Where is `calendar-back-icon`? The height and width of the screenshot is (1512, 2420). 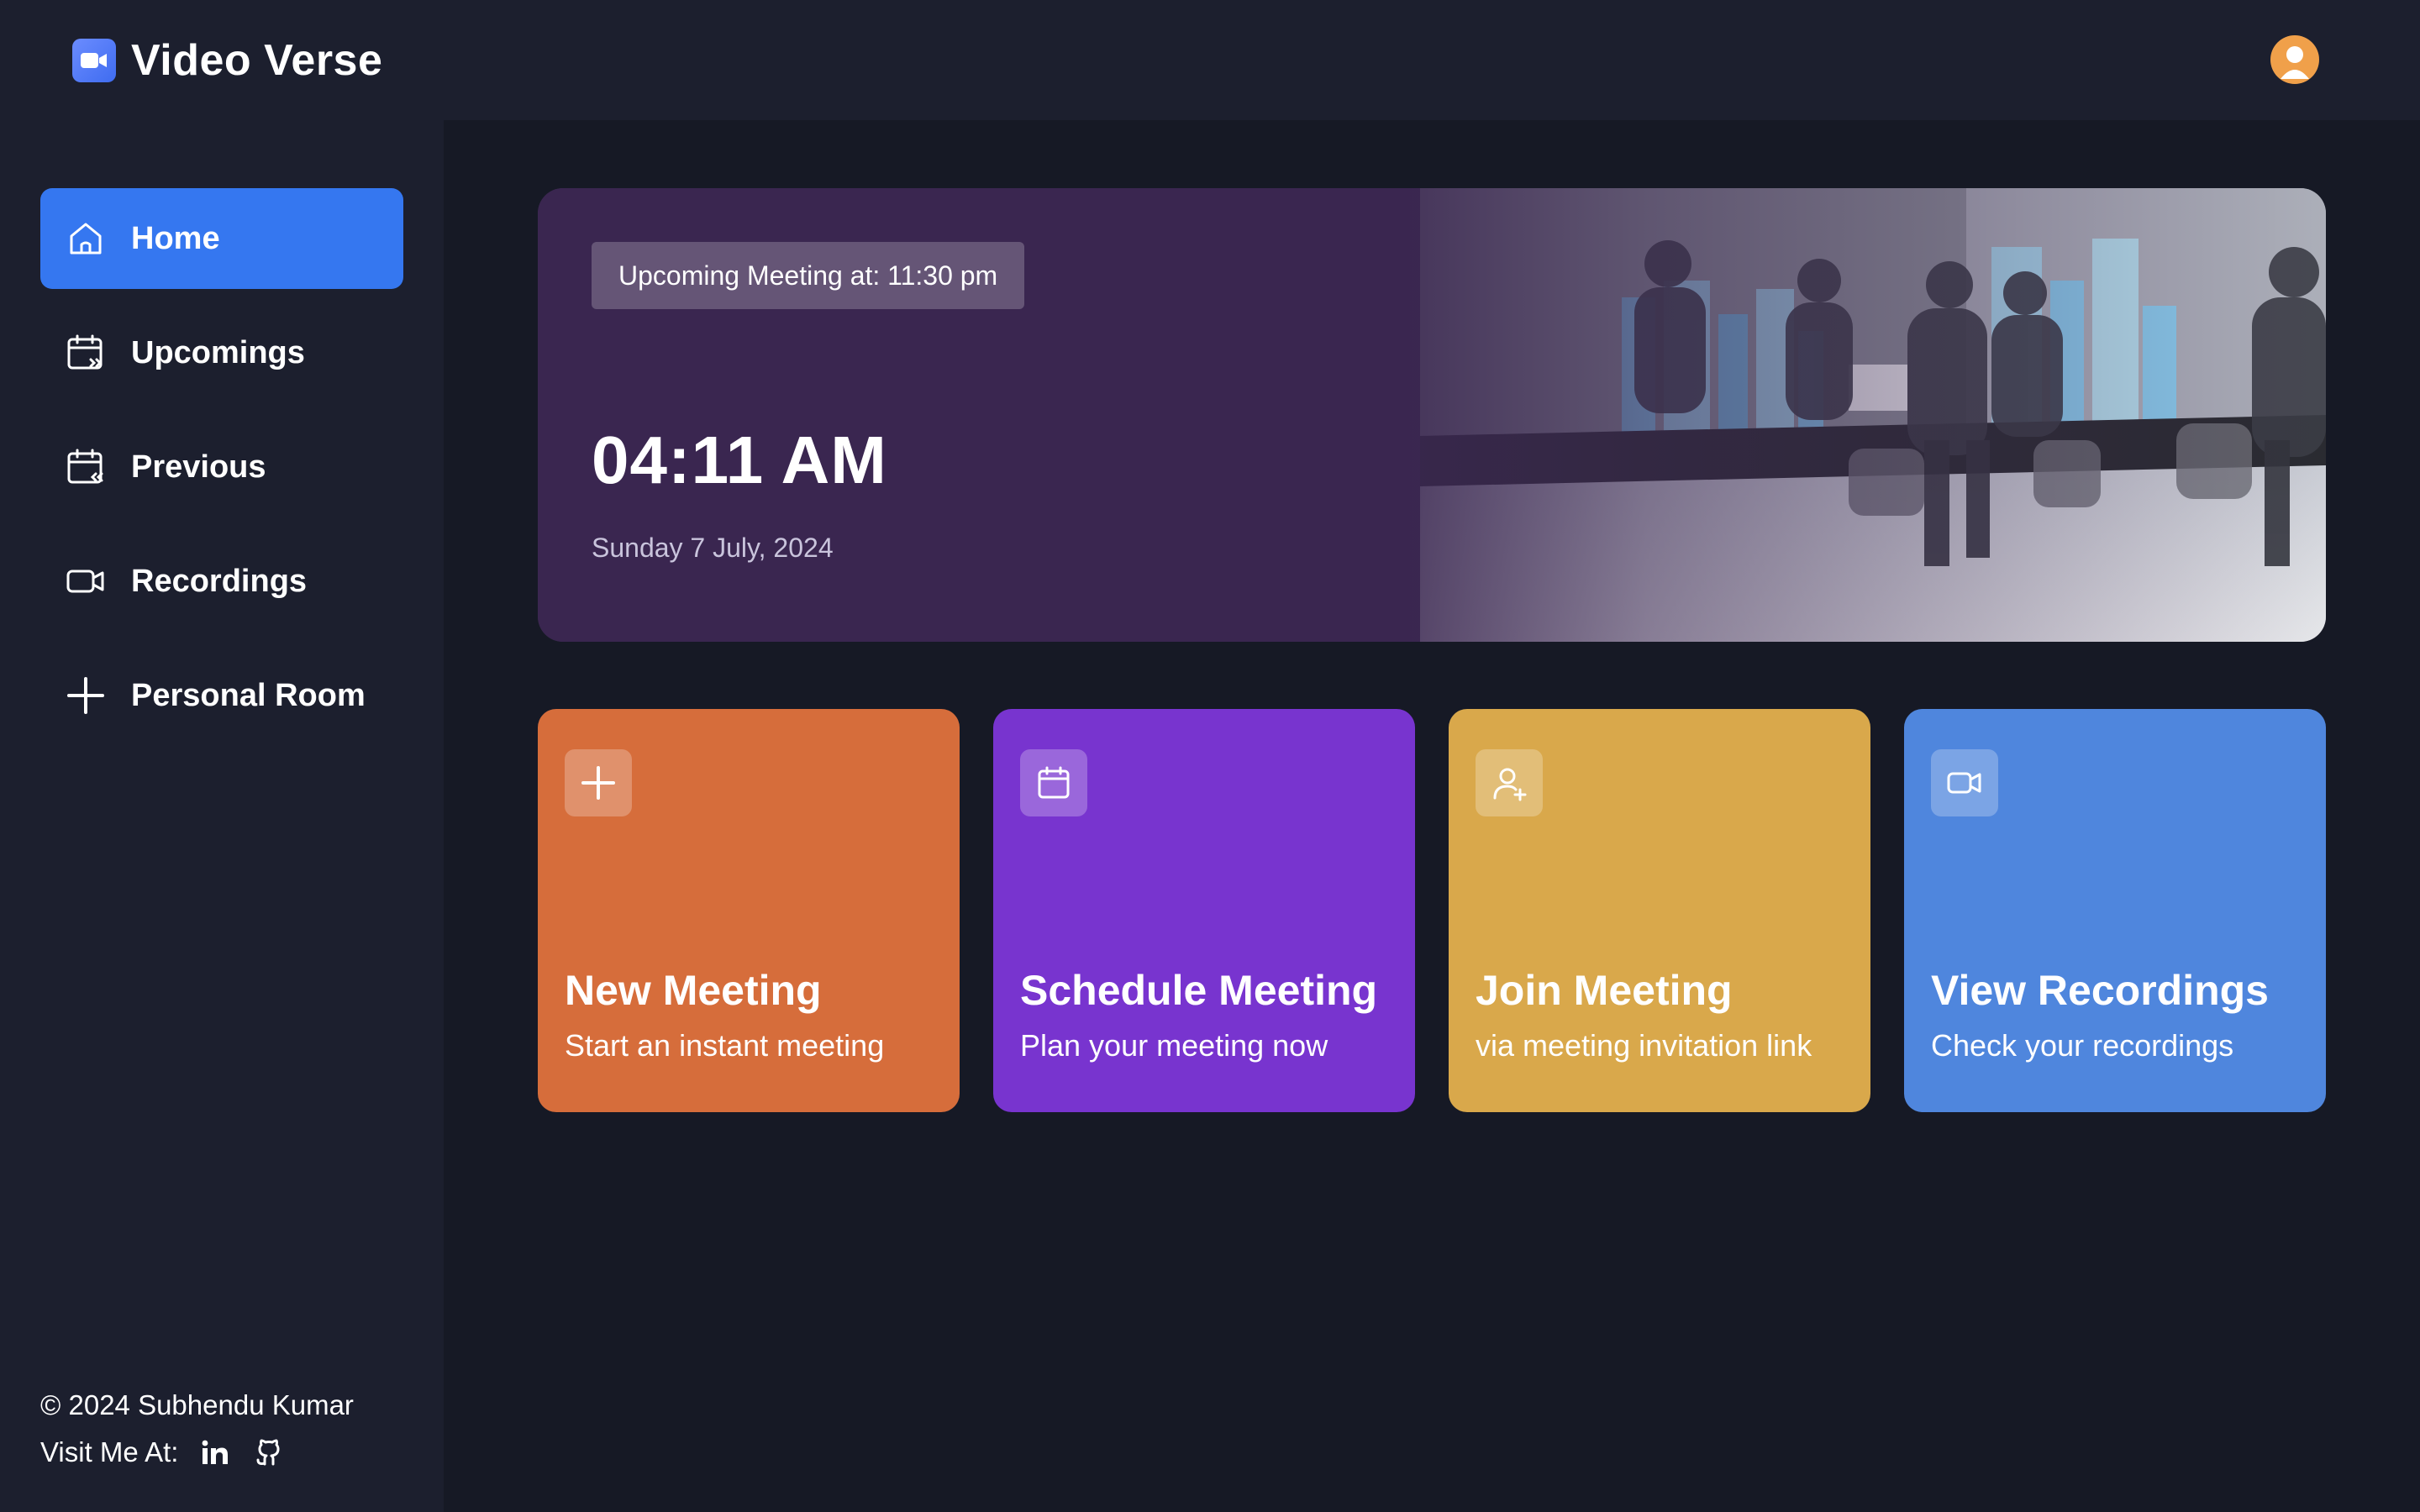
calendar-back-icon is located at coordinates (86, 467).